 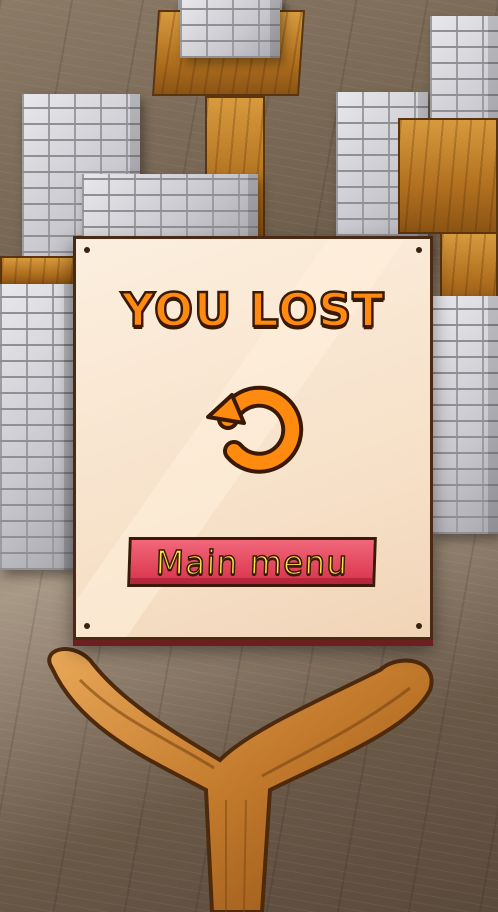 I want to click on game-over-title: YOU LOST, so click(x=252, y=310).